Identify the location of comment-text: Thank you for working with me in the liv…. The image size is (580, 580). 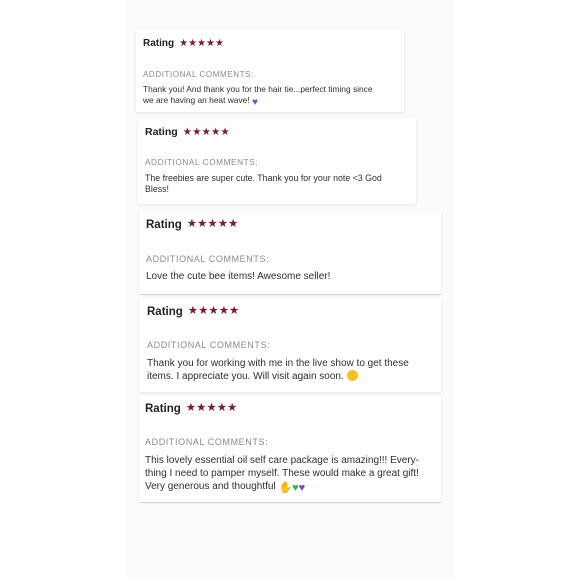
(293, 370).